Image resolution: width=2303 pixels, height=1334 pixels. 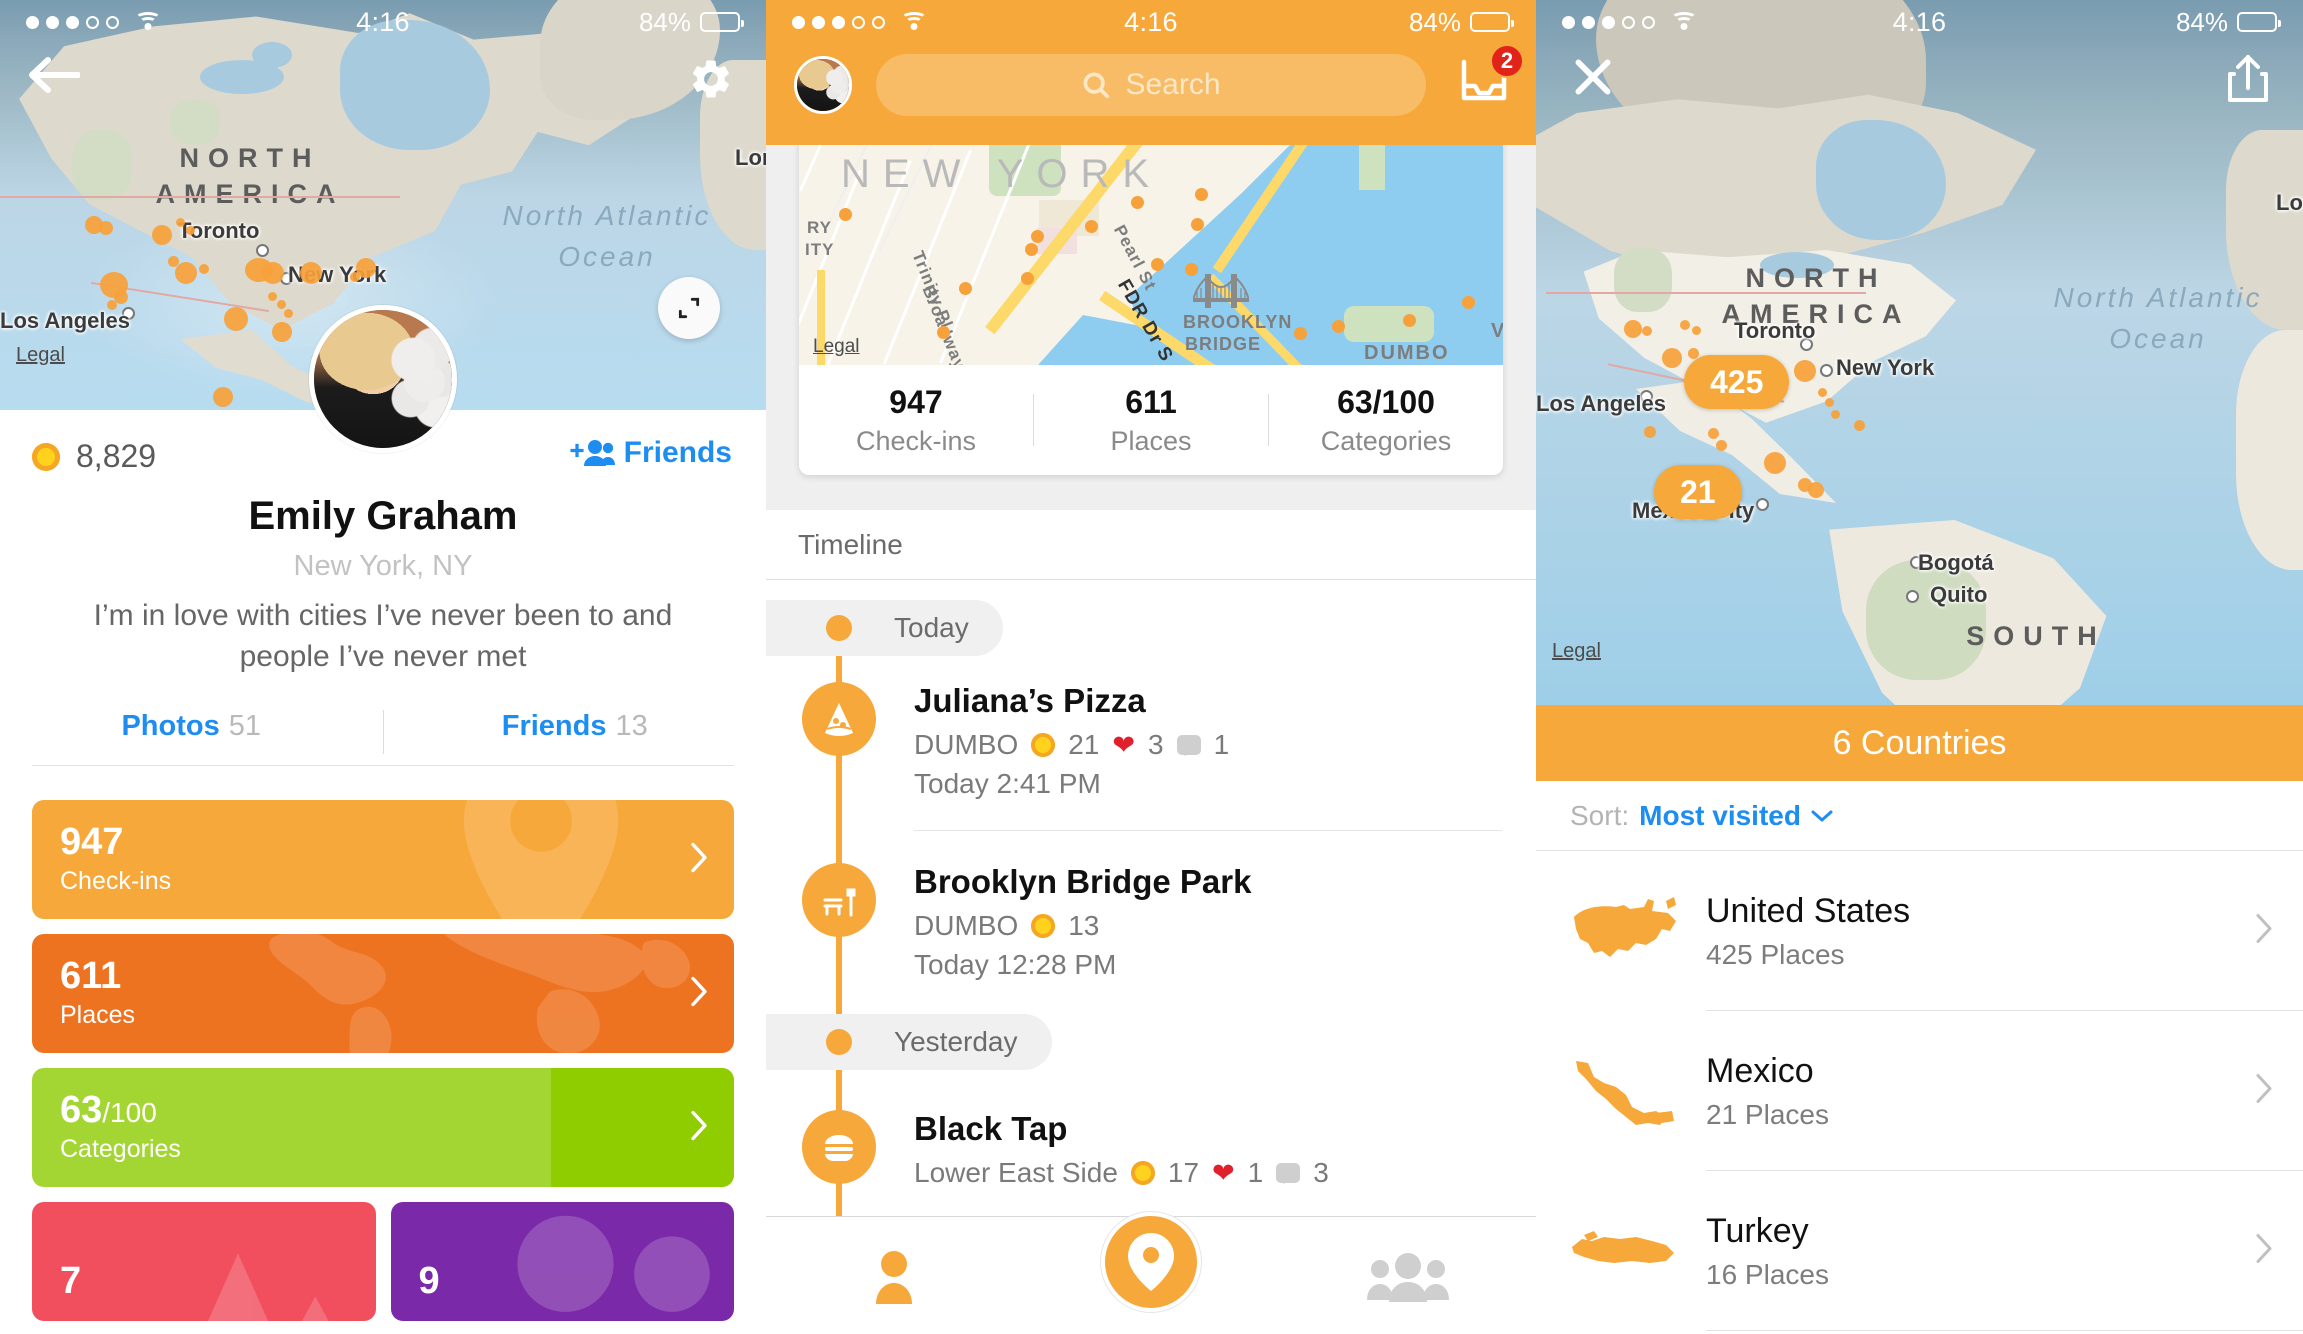 What do you see at coordinates (1407, 353) in the screenshot?
I see `map-label-dumbo: DUMBO` at bounding box center [1407, 353].